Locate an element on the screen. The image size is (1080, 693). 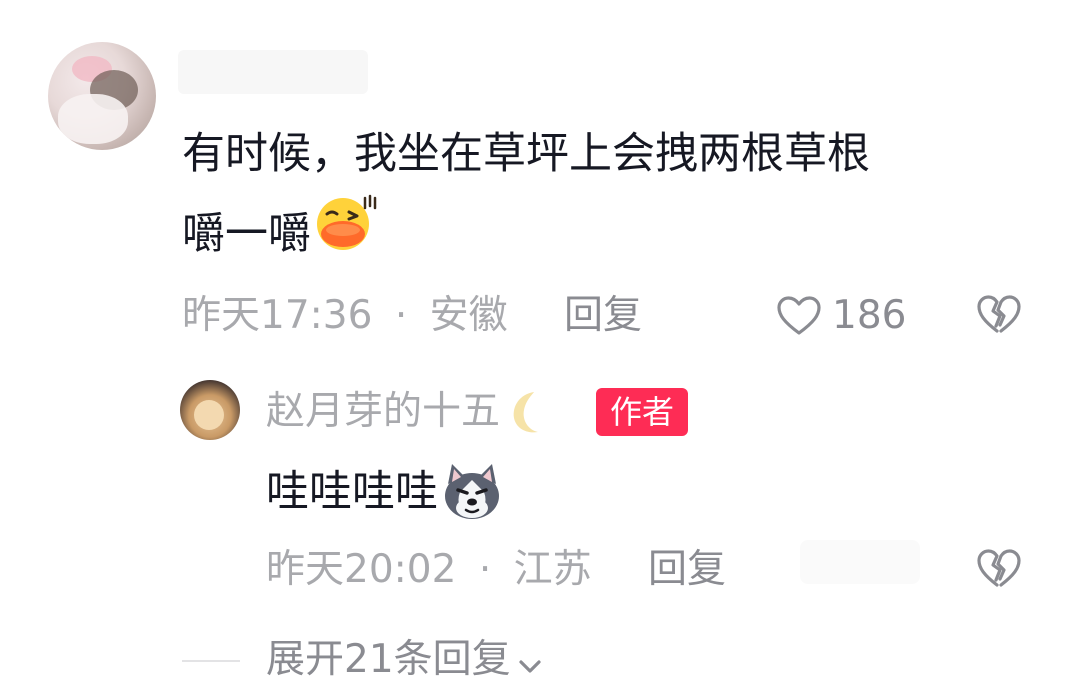
reply-text: 哇哇哇哇 is located at coordinates (352, 492).